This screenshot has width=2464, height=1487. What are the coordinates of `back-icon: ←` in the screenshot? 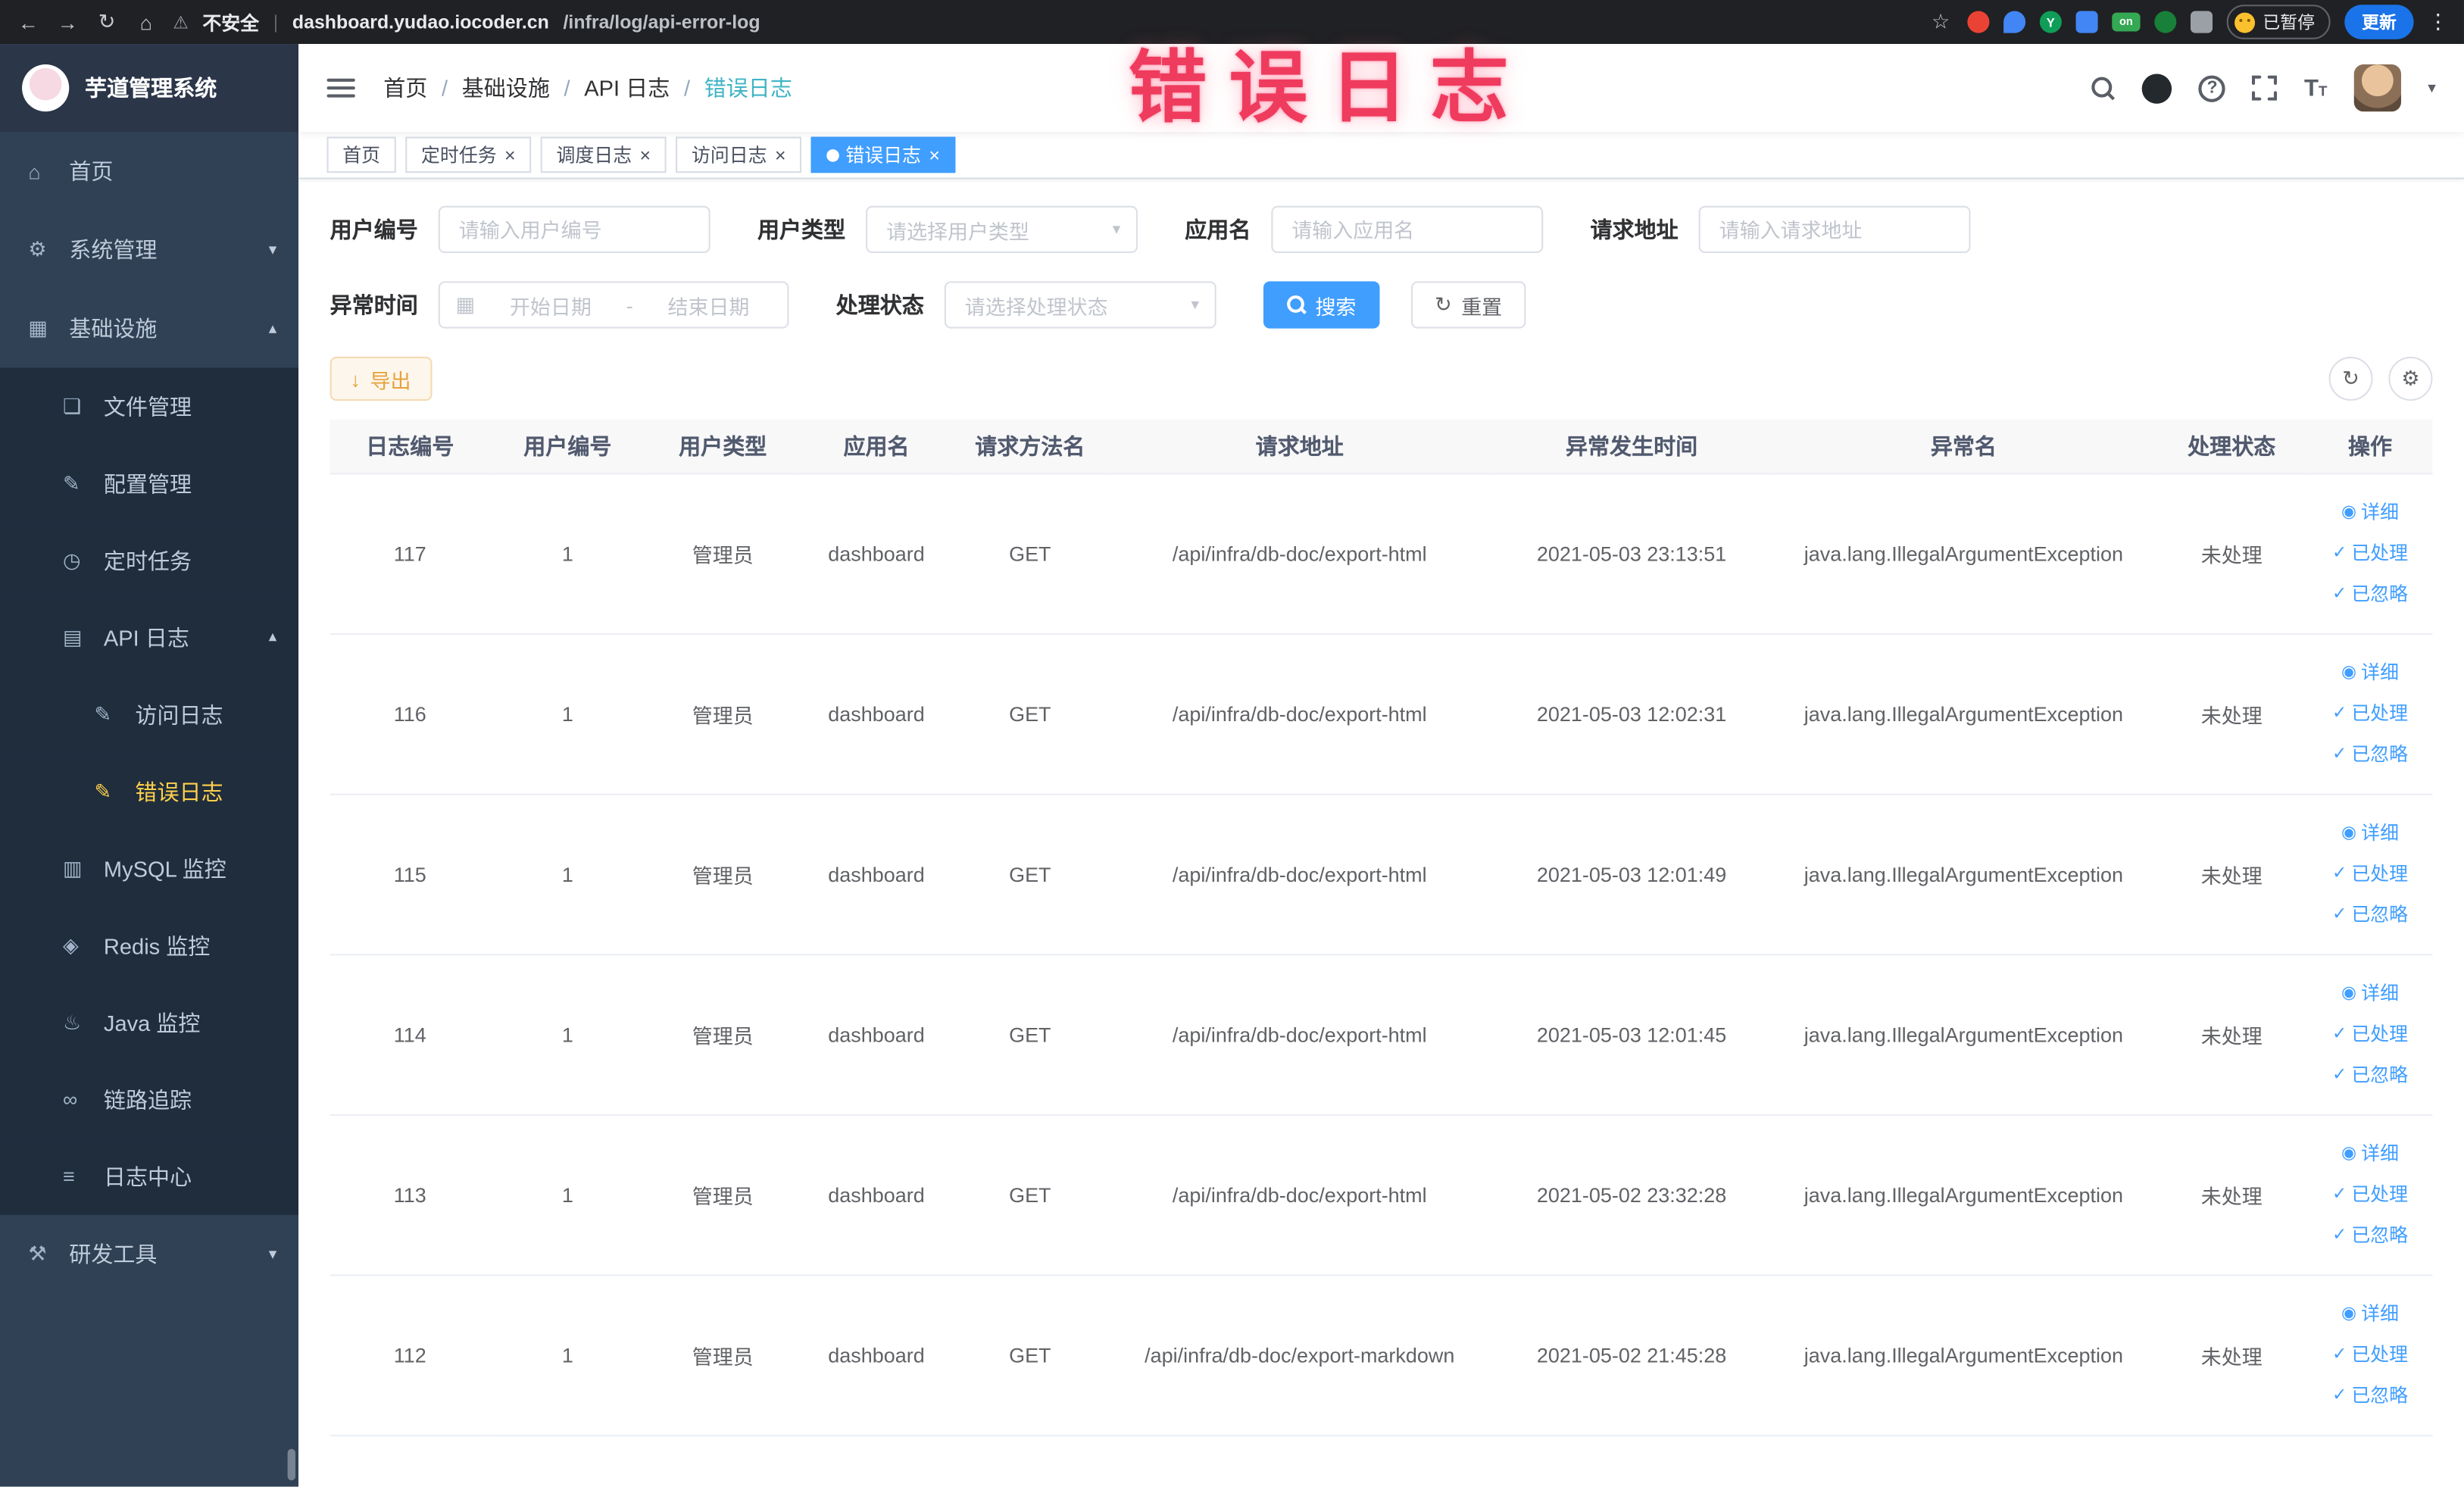 It's located at (28, 21).